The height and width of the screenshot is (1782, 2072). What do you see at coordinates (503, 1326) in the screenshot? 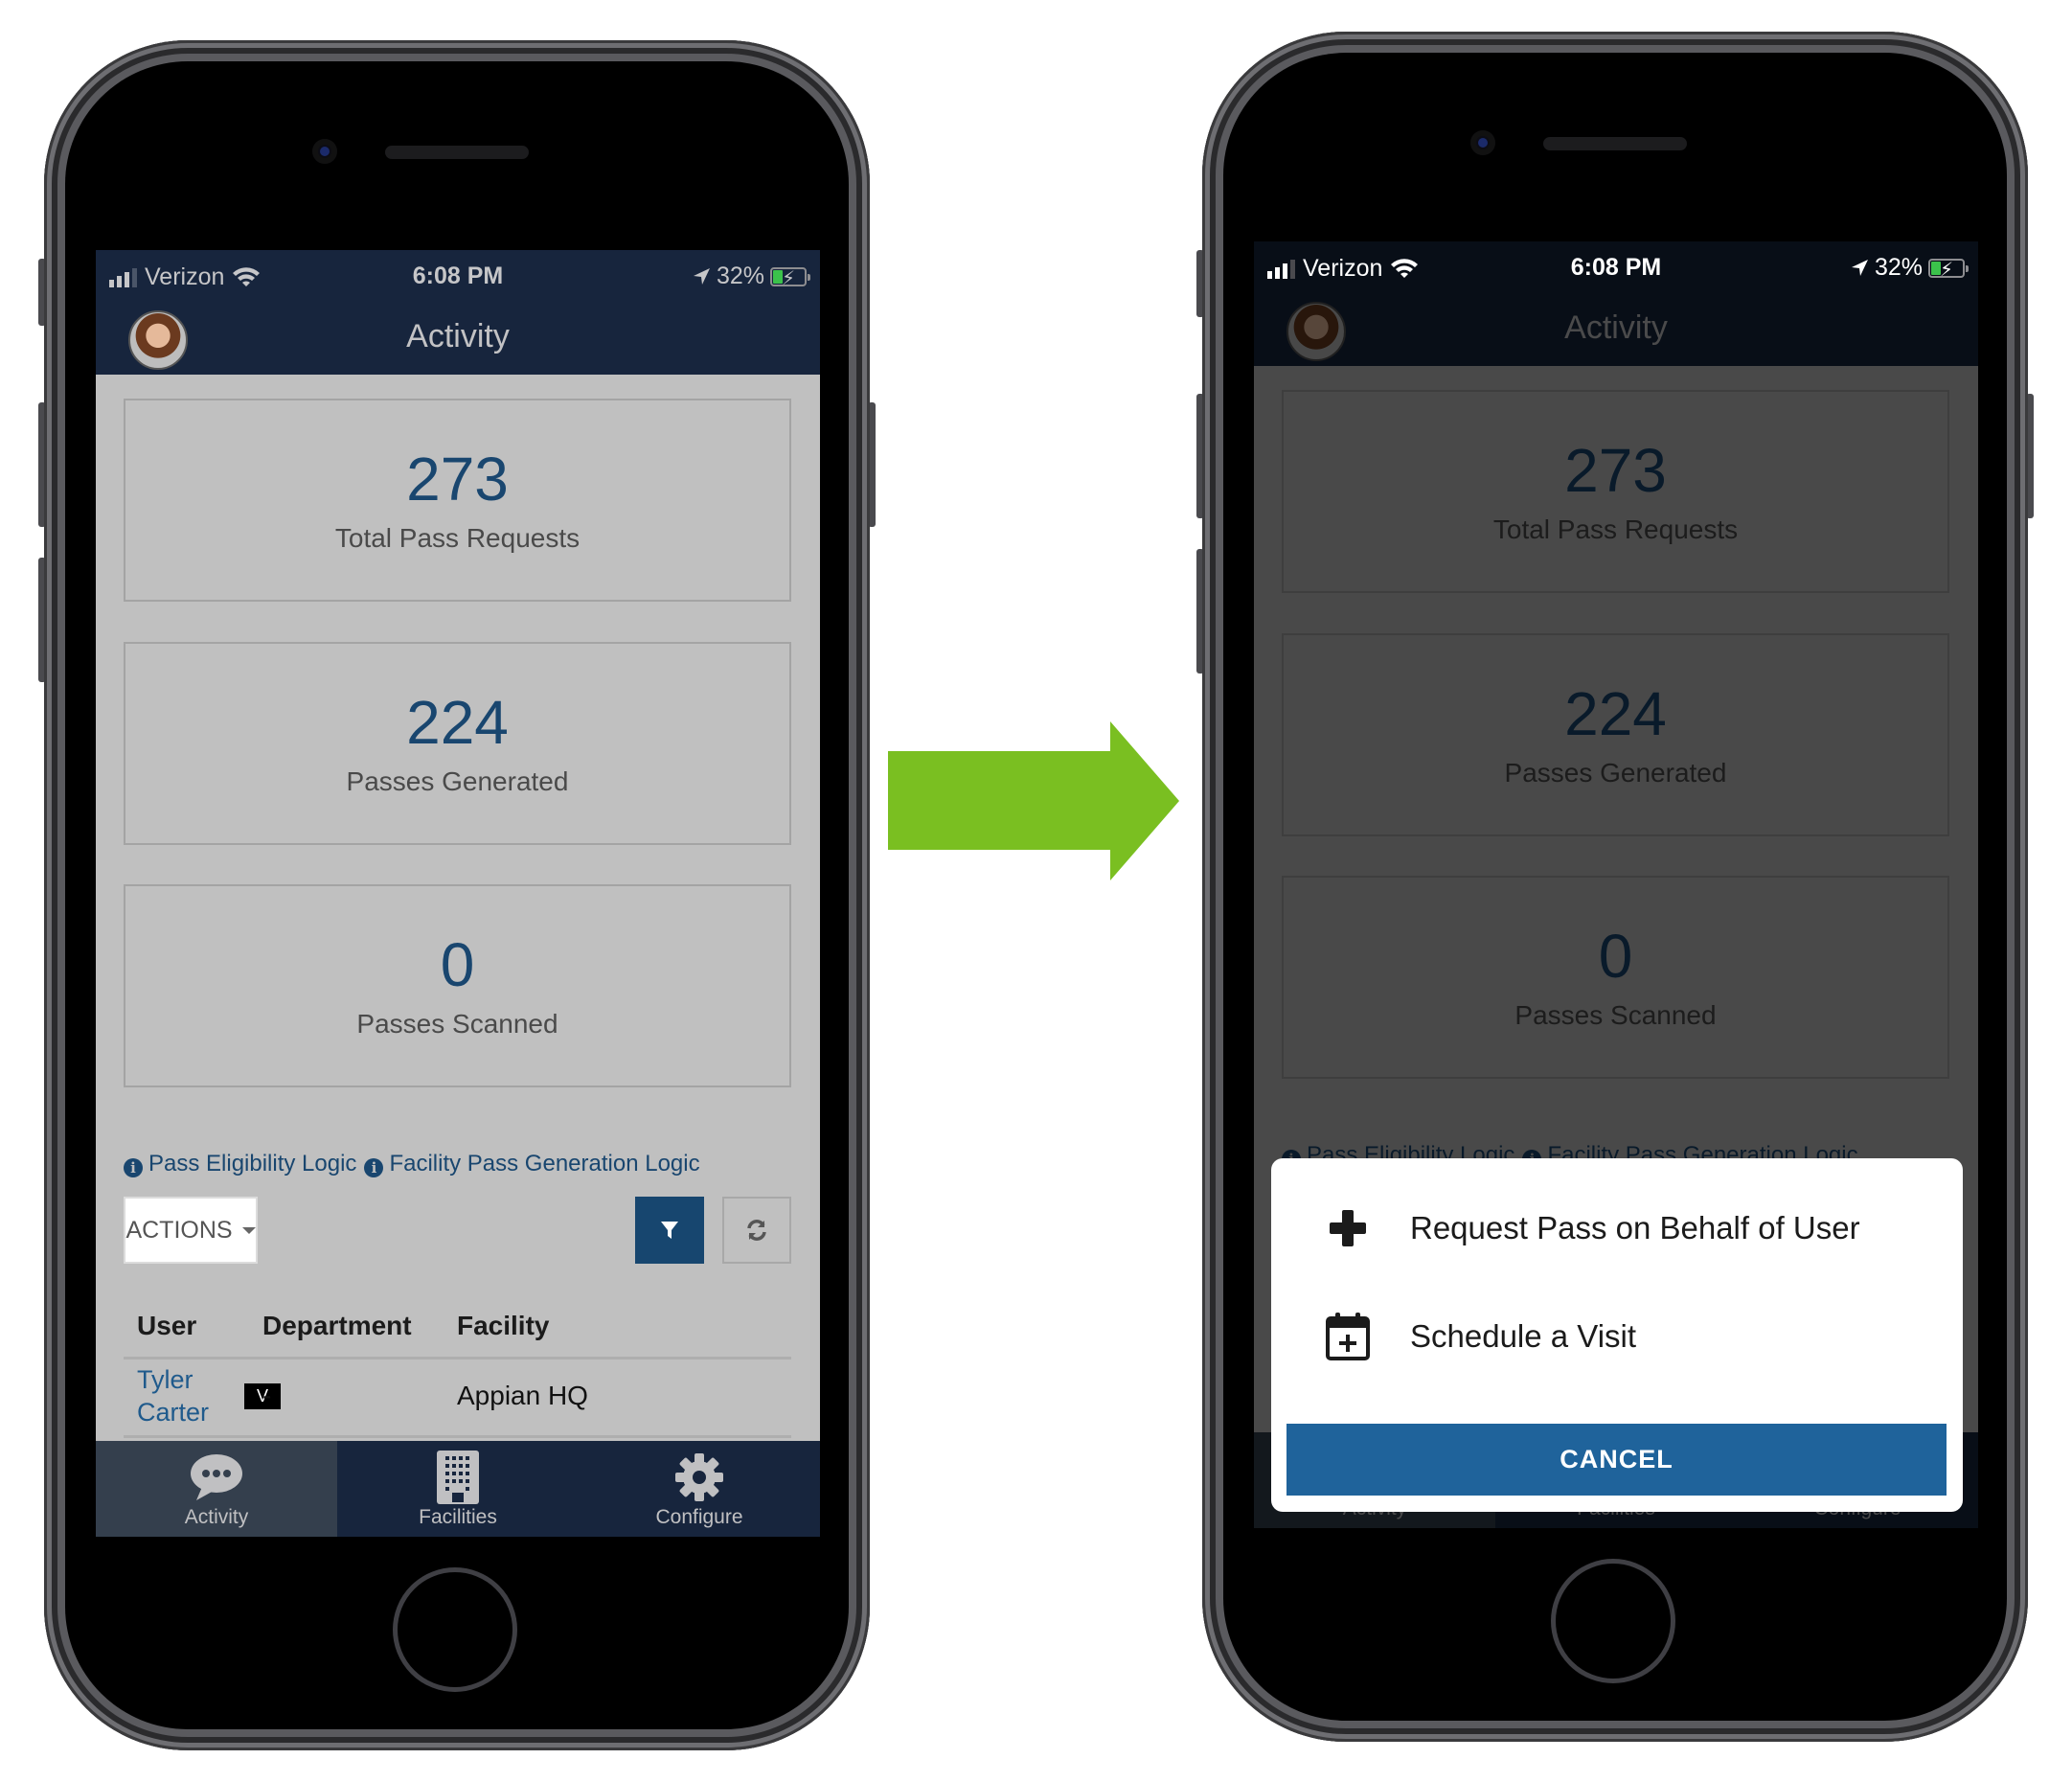
I see `column-header-facility: Facility` at bounding box center [503, 1326].